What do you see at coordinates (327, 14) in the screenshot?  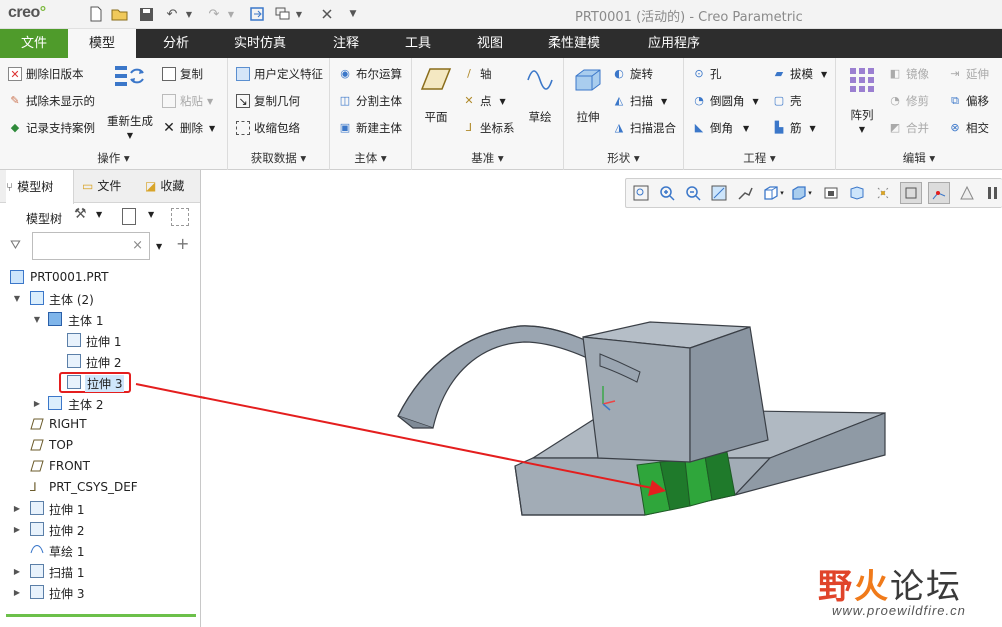 I see `close-window-icon` at bounding box center [327, 14].